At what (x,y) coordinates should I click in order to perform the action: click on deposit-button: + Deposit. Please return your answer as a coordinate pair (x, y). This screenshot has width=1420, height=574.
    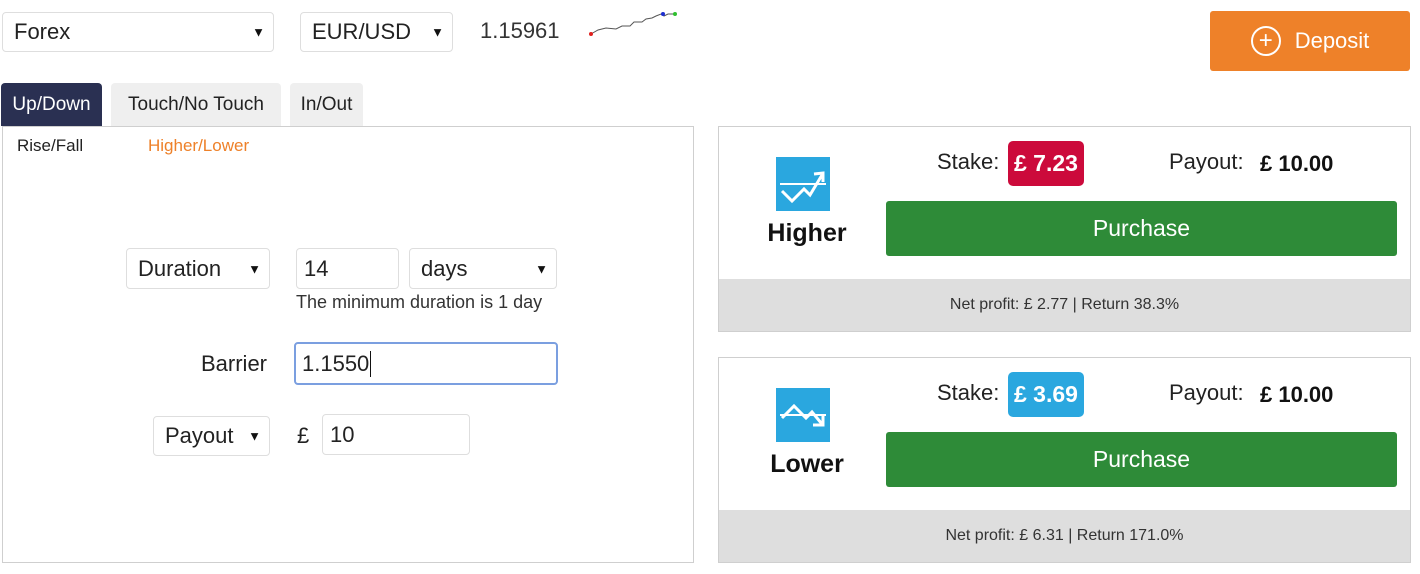
    Looking at the image, I should click on (1310, 41).